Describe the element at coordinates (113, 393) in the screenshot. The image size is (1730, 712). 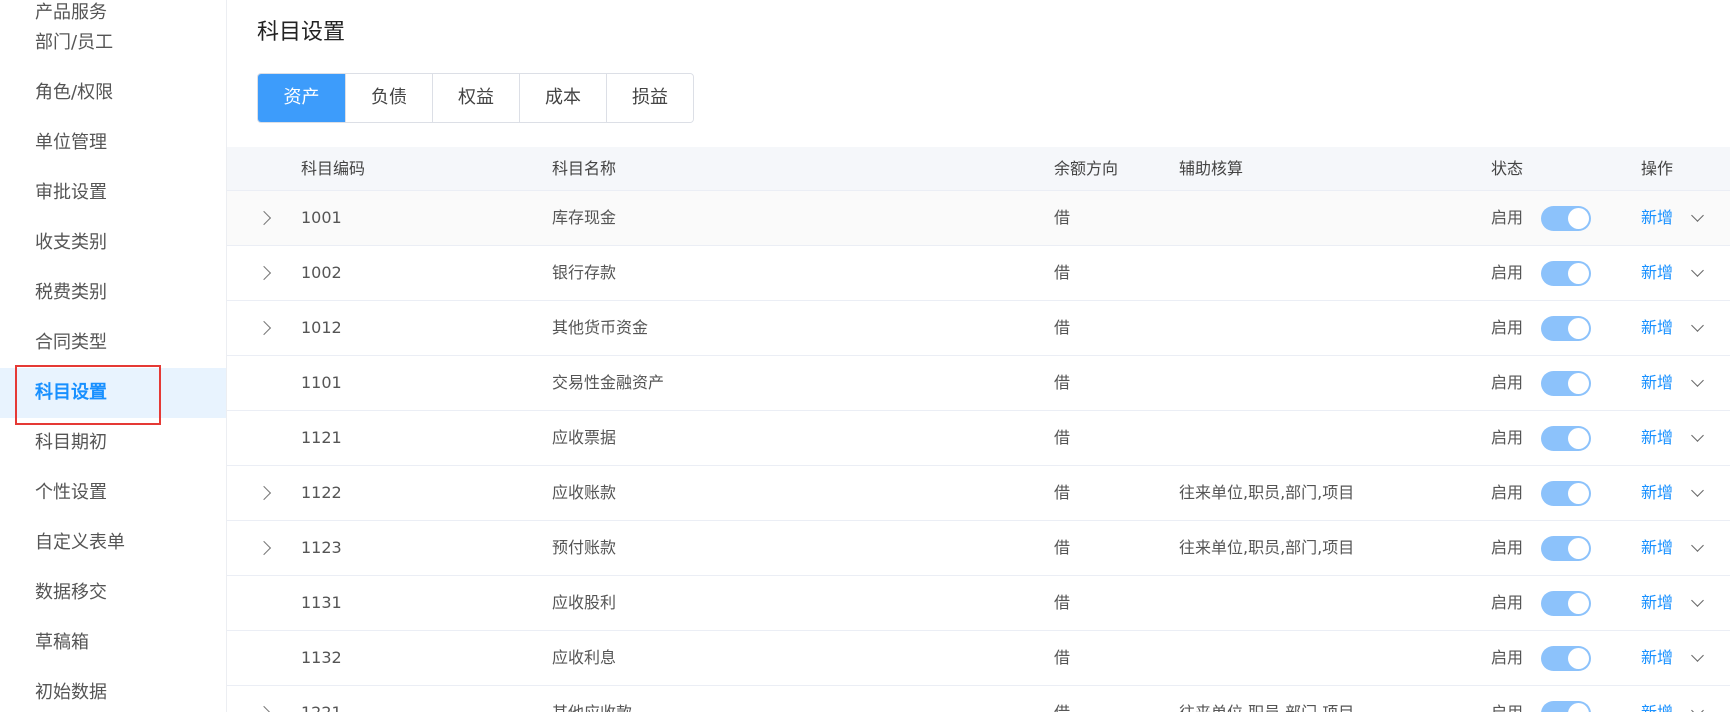
I see `sidebar-item-account-settings: 科目设置` at that location.